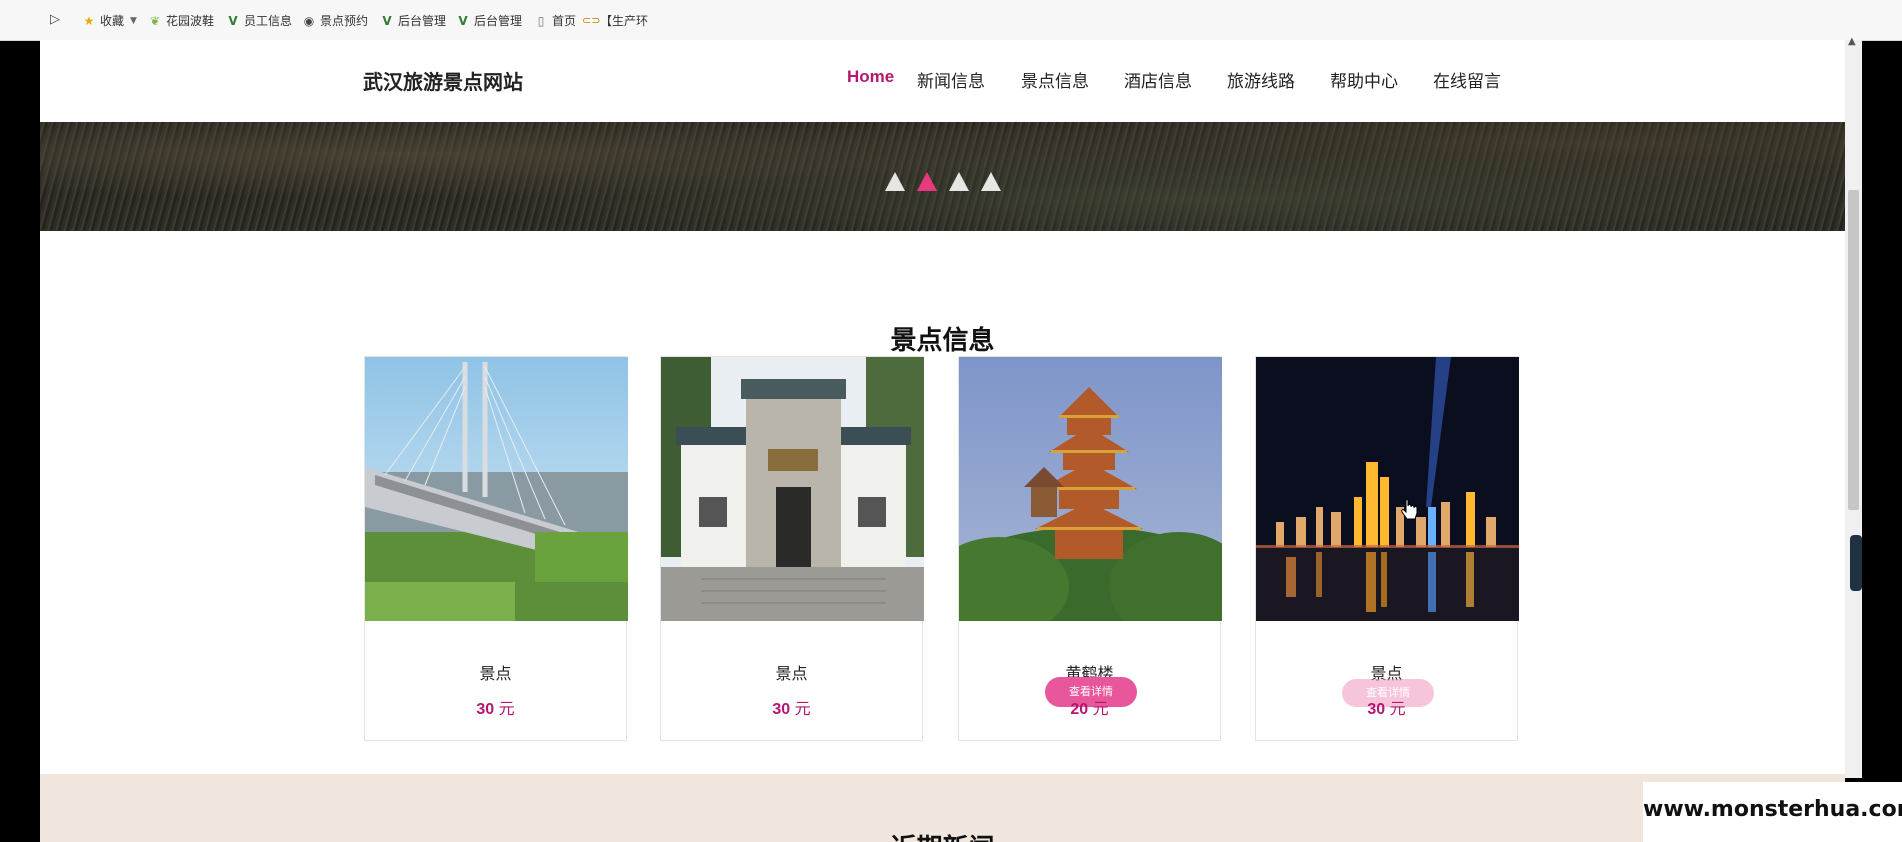 The height and width of the screenshot is (842, 1902). I want to click on leaf-icon: ❦, so click(155, 20).